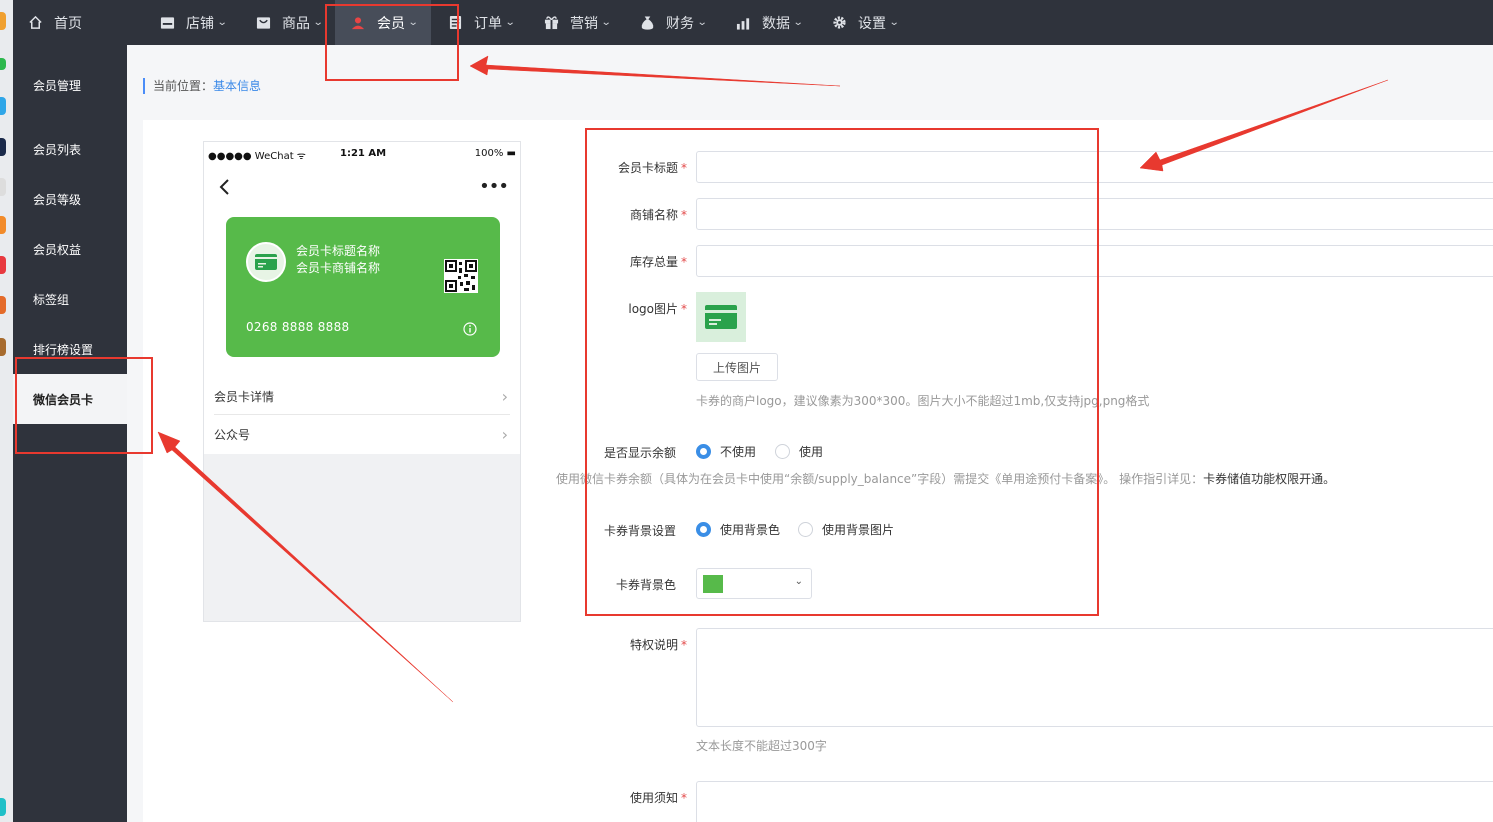  Describe the element at coordinates (338, 268) in the screenshot. I see `card-shop-name: 会员卡商铺名称` at that location.